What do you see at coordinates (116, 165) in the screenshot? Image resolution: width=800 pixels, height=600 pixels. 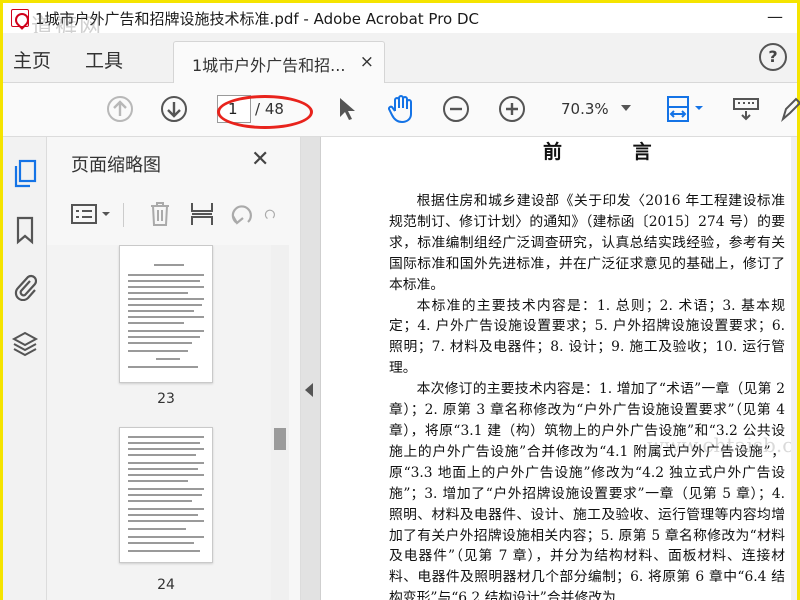 I see `panel-title: 页面缩略图` at bounding box center [116, 165].